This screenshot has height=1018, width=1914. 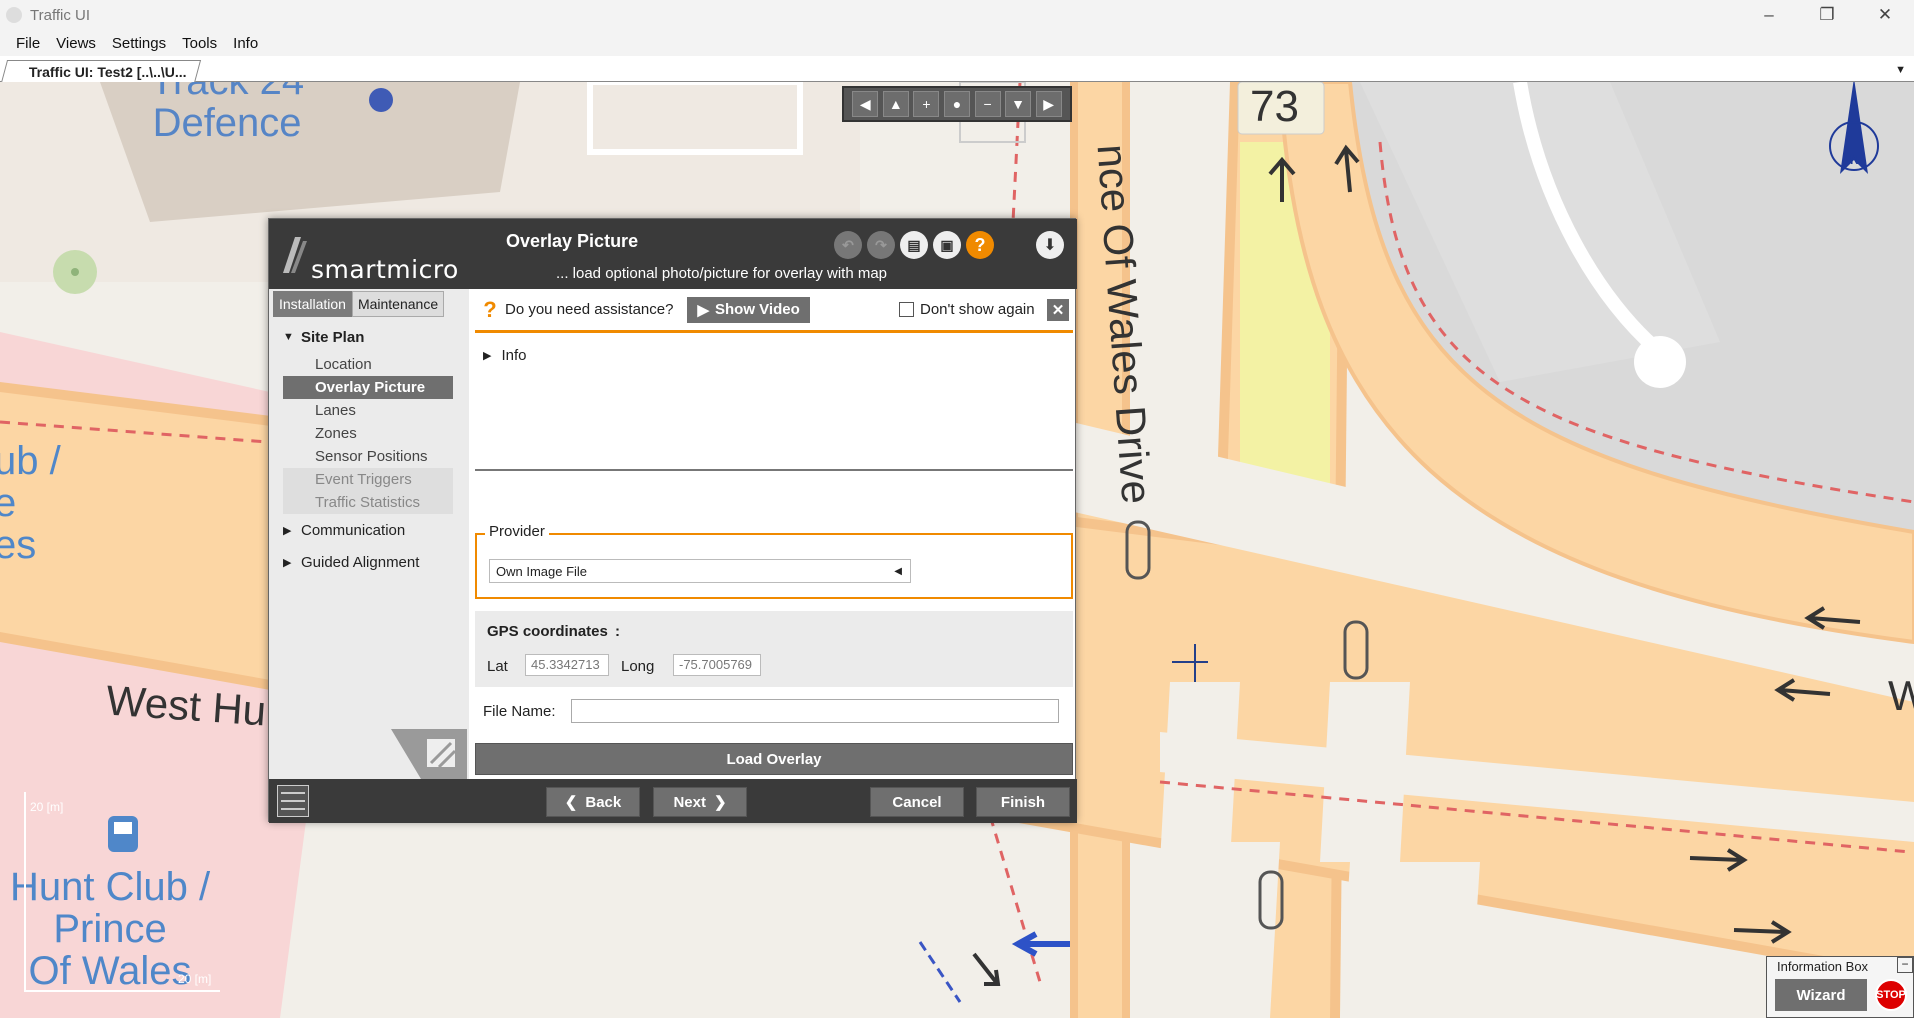 I want to click on expanded-arrow-icon: ▼, so click(x=288, y=337).